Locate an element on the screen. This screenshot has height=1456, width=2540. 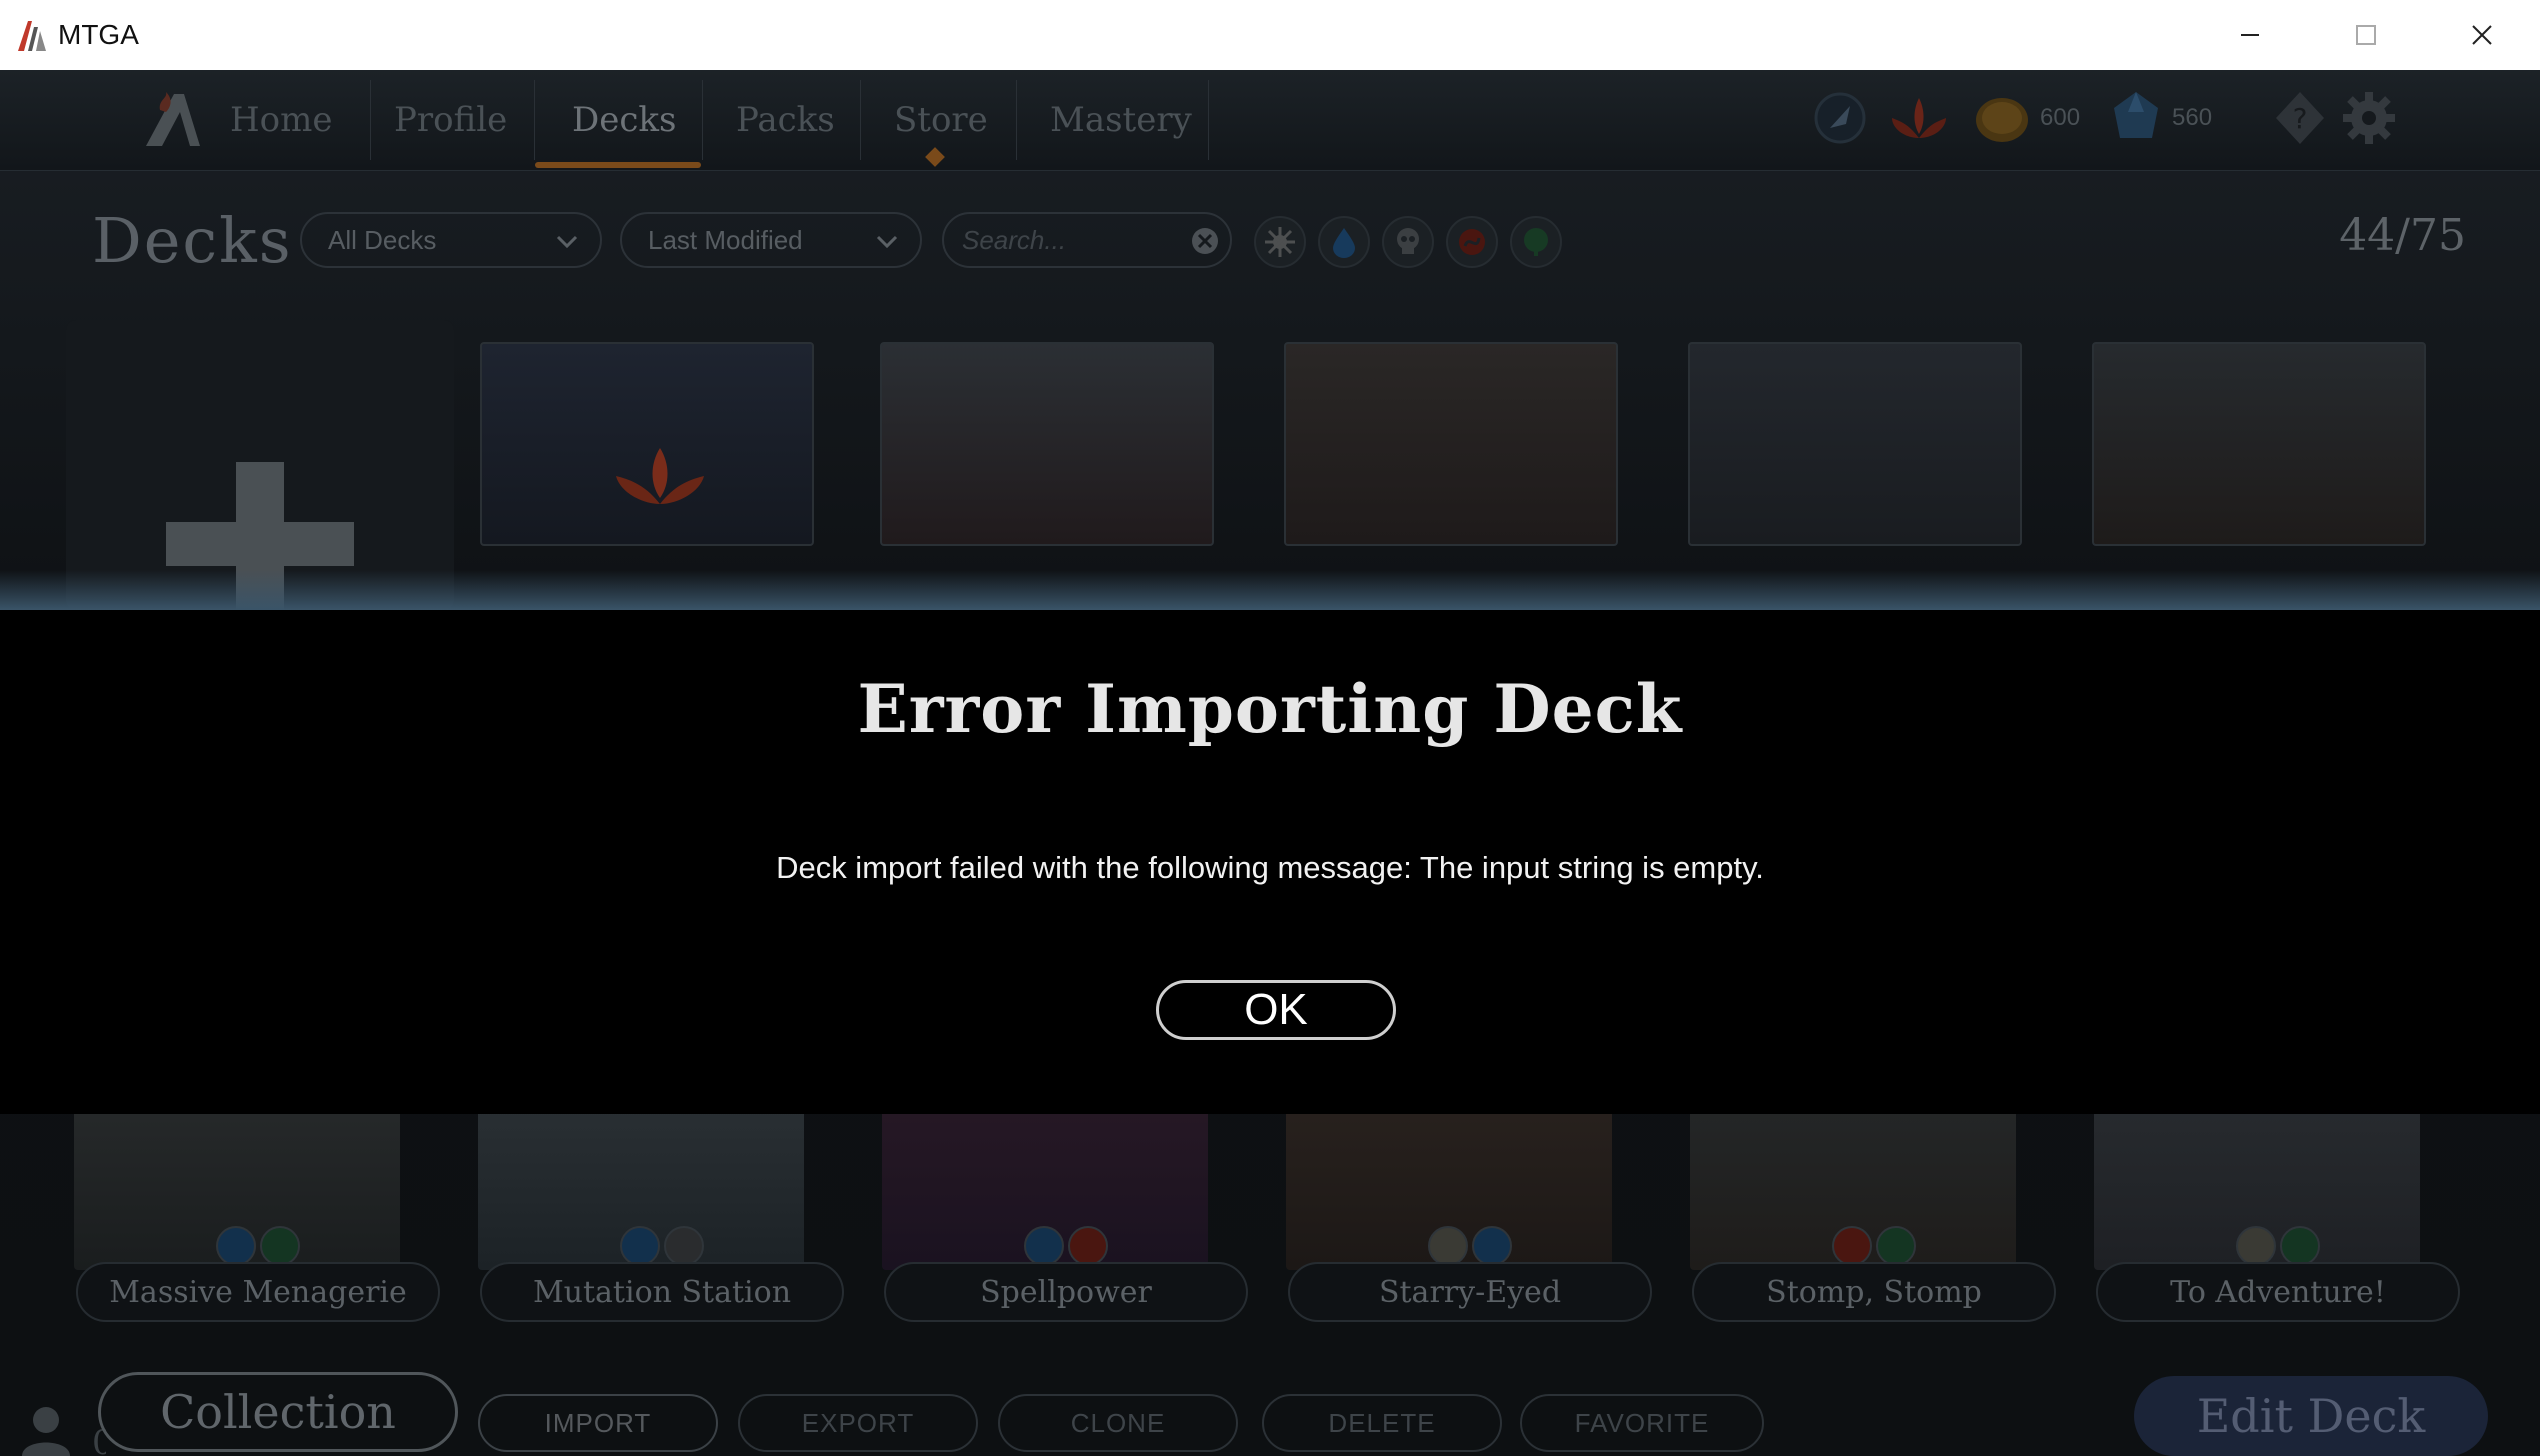
maximize-button is located at coordinates (2366, 35).